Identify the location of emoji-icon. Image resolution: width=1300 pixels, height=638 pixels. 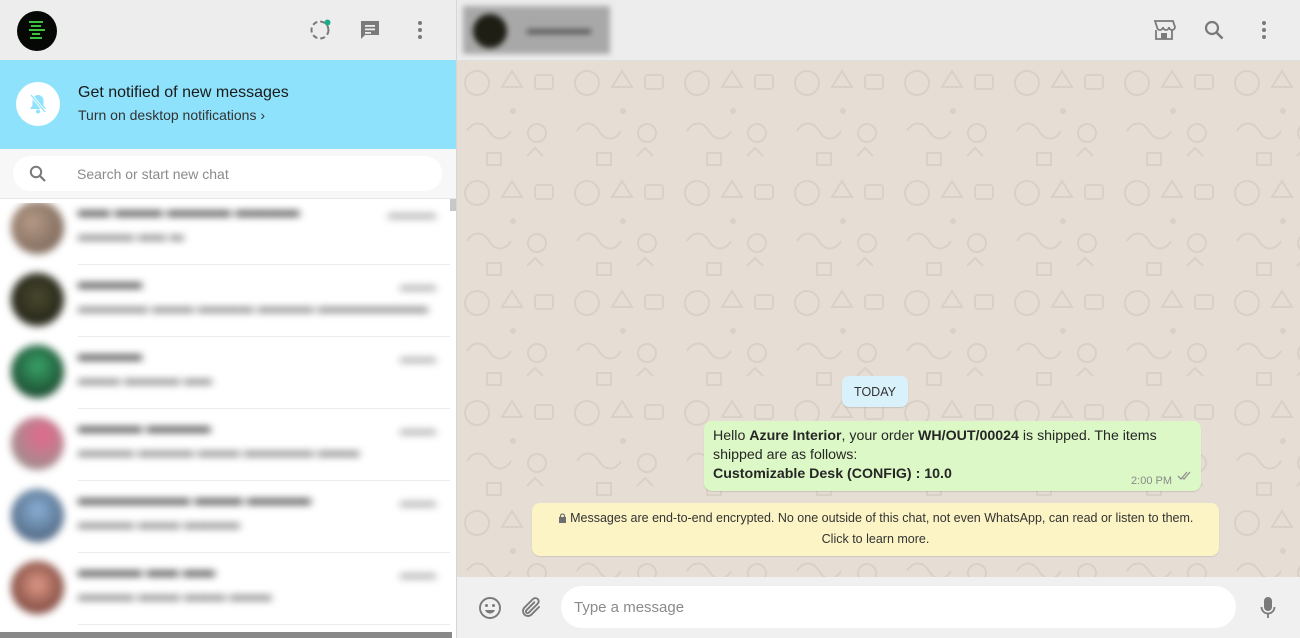
(490, 608).